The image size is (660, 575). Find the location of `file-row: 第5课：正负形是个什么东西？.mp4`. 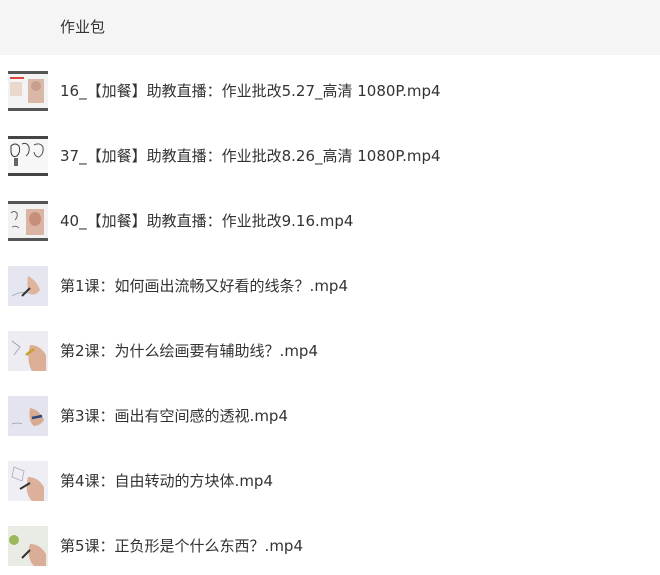

file-row: 第5课：正负形是个什么东西？.mp4 is located at coordinates (330, 542).